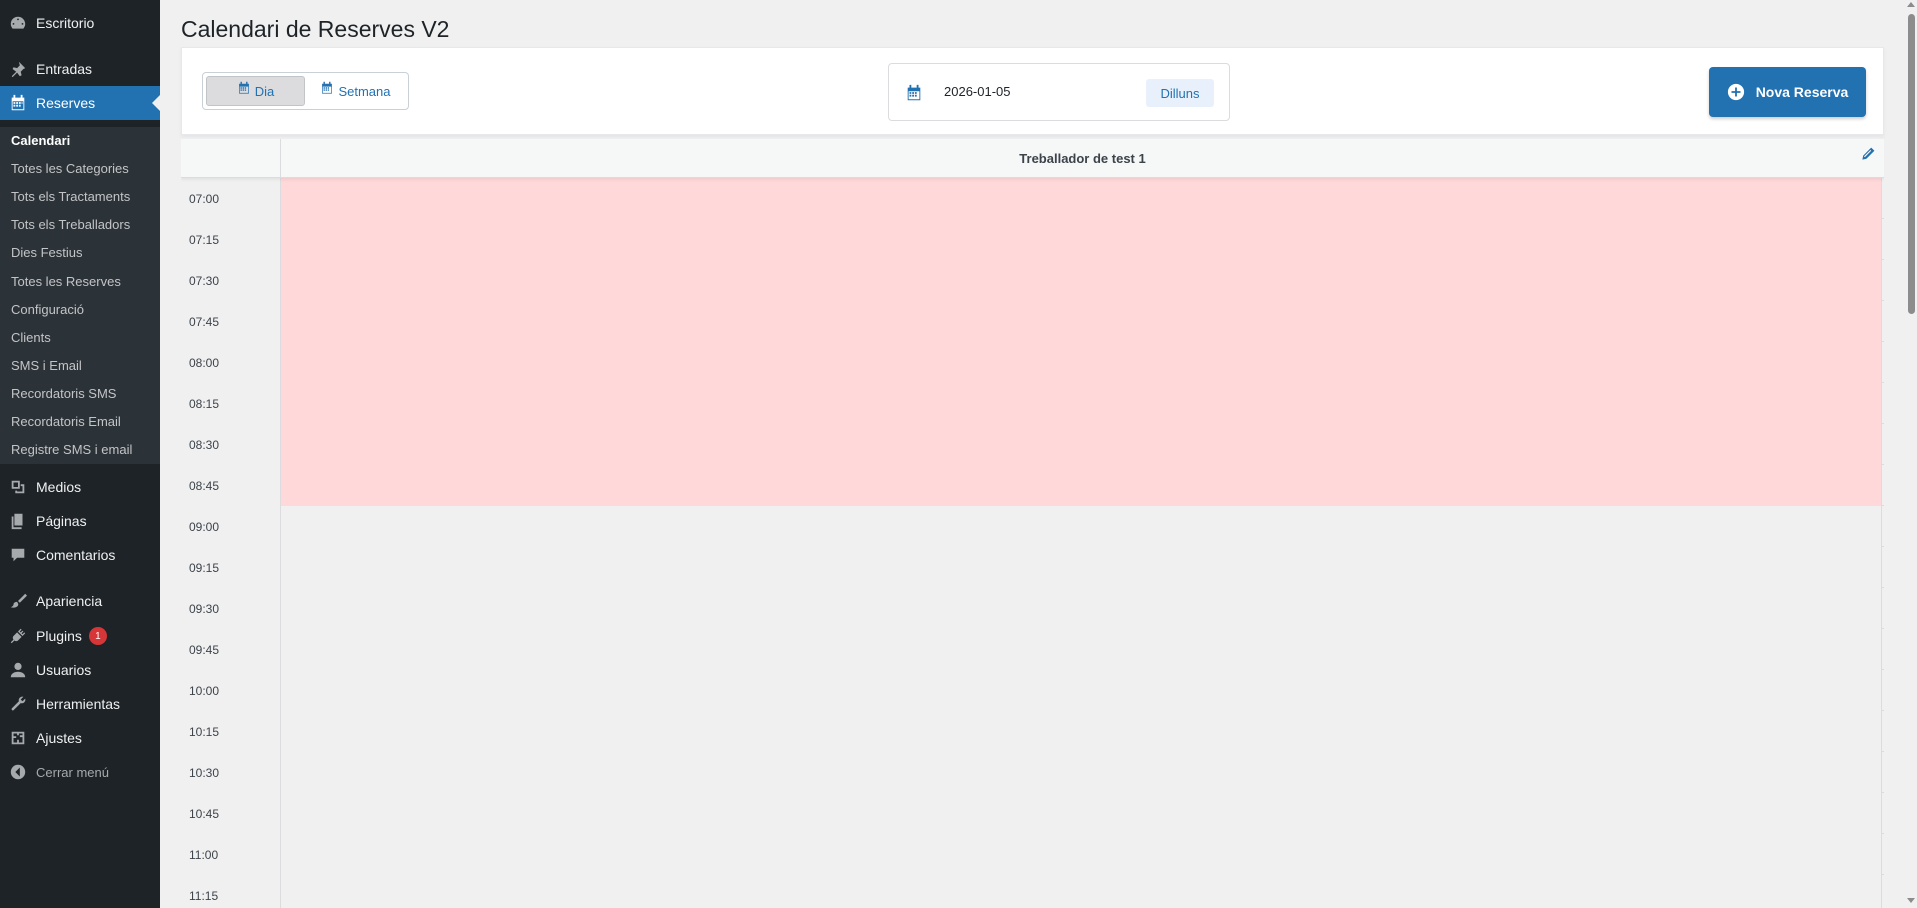 This screenshot has width=1917, height=908. What do you see at coordinates (1911, 164) in the screenshot?
I see `scrollbar-thumb` at bounding box center [1911, 164].